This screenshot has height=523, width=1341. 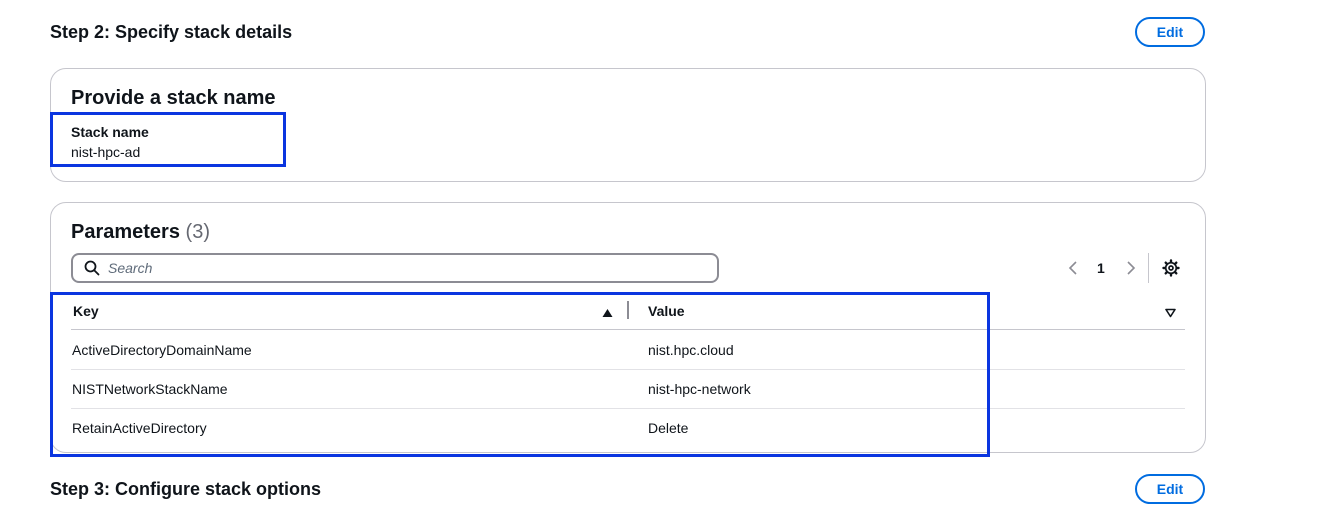 I want to click on stack-name-label: Stack name, so click(x=110, y=132).